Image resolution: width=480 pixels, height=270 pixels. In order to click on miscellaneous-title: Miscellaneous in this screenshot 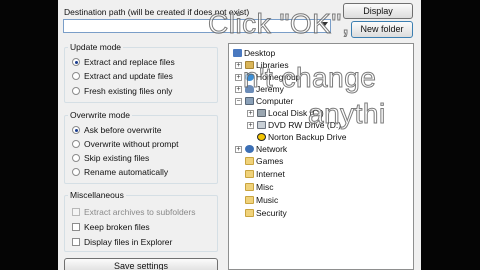, I will do `click(97, 195)`.